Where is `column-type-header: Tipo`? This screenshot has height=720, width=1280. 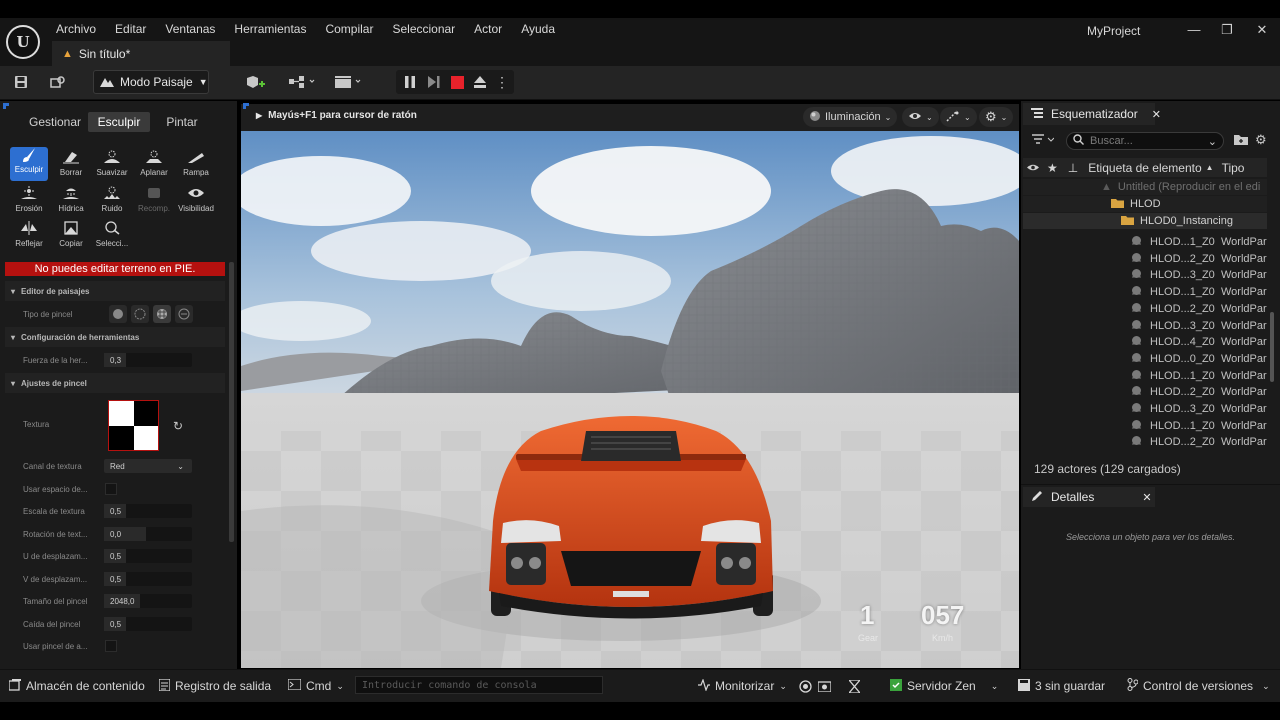
column-type-header: Tipo is located at coordinates (1233, 168).